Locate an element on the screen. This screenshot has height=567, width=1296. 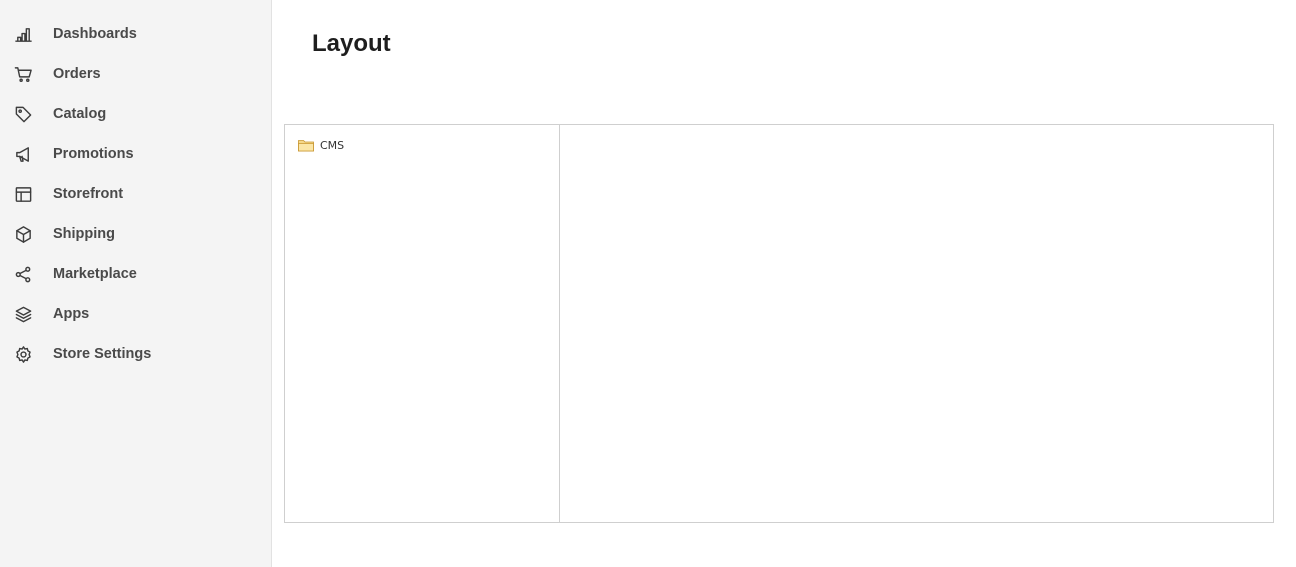
folder-icon is located at coordinates (306, 145).